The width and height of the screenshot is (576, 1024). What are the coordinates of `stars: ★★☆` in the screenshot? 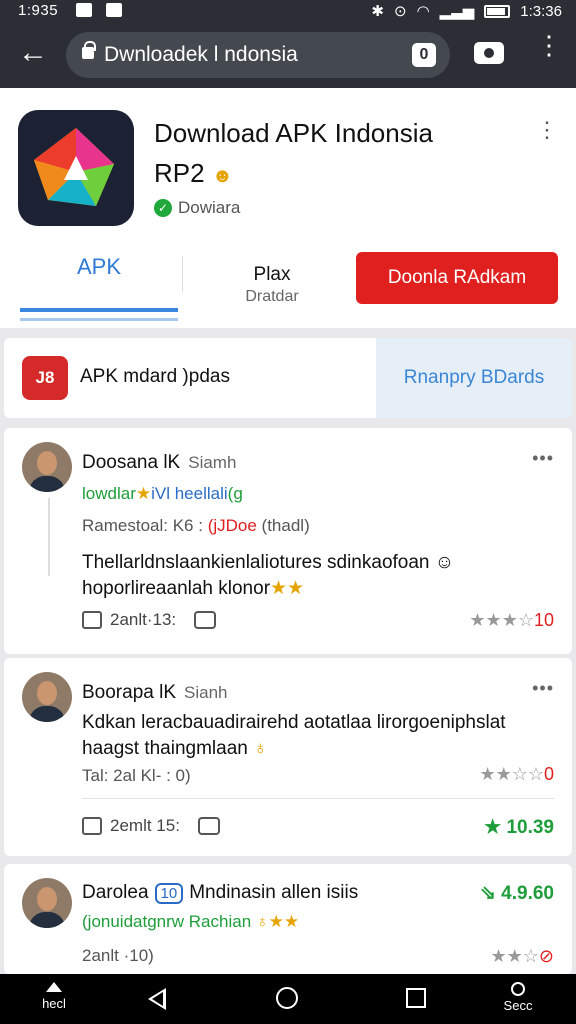 It's located at (514, 956).